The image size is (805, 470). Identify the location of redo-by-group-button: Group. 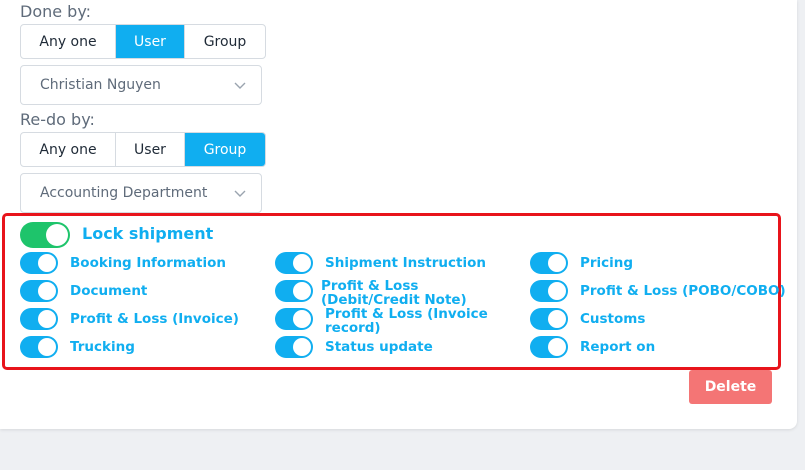
(225, 149).